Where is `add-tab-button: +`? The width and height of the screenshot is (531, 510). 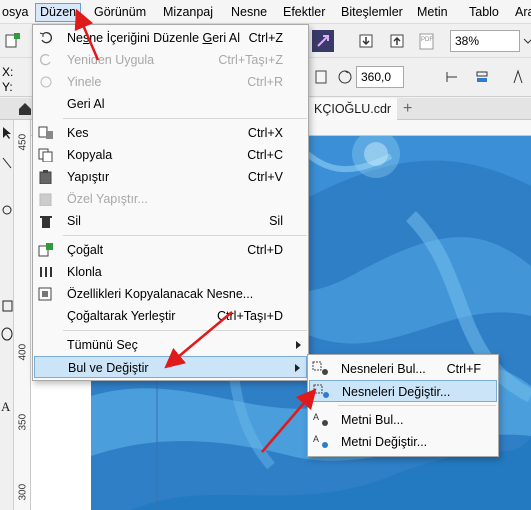 add-tab-button: + is located at coordinates (407, 109).